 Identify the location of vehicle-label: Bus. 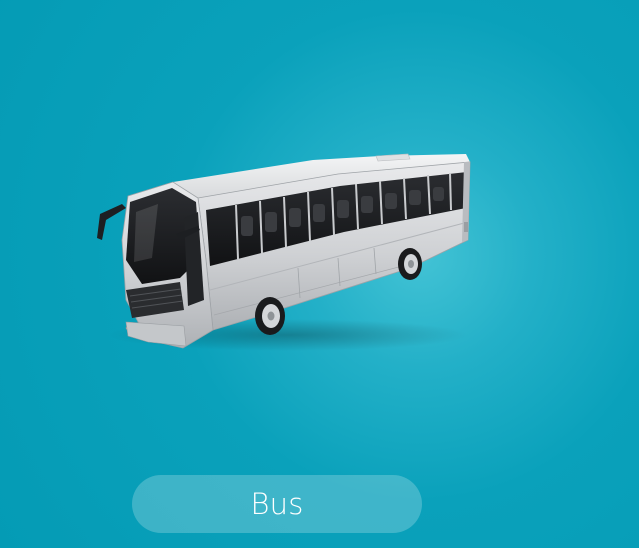
(277, 504).